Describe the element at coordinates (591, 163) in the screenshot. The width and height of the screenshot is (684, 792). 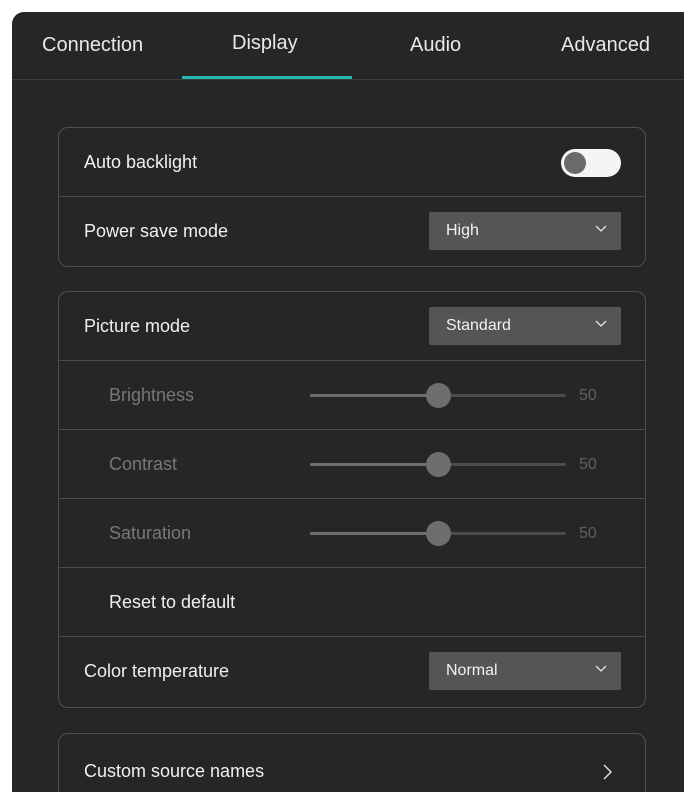
I see `auto-backlight-toggle` at that location.